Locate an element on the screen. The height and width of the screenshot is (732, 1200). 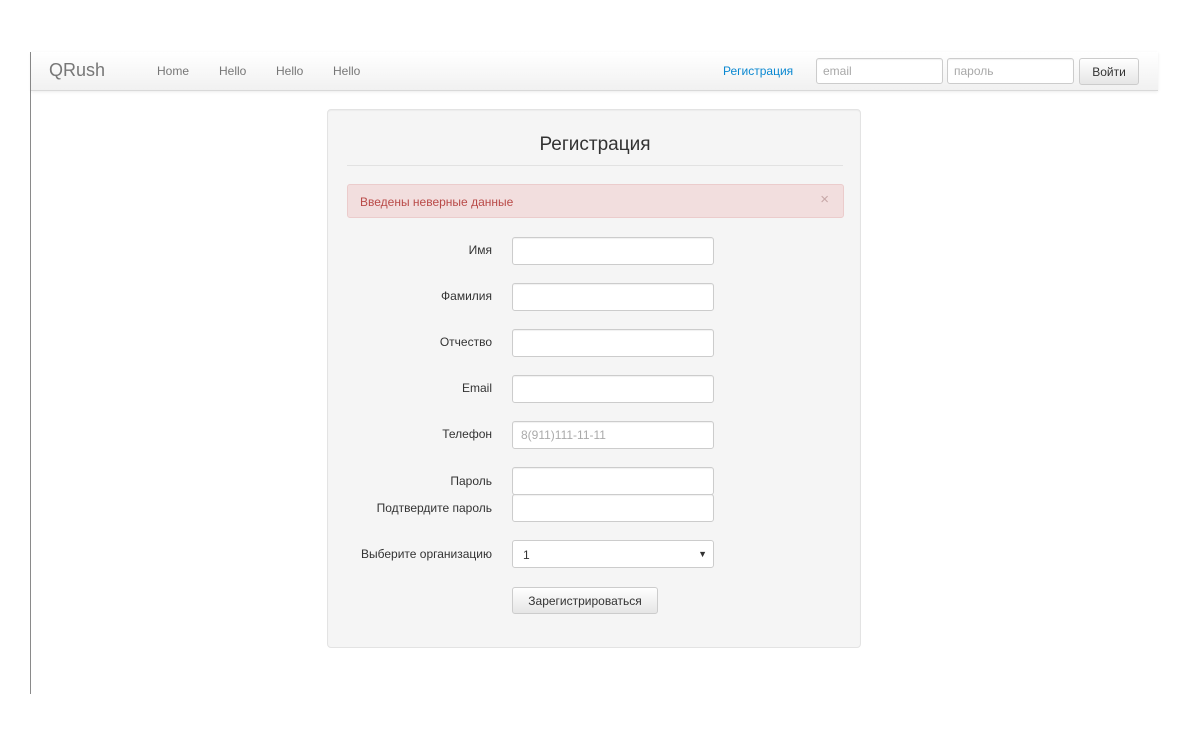
nav-link-home: Home is located at coordinates (173, 71).